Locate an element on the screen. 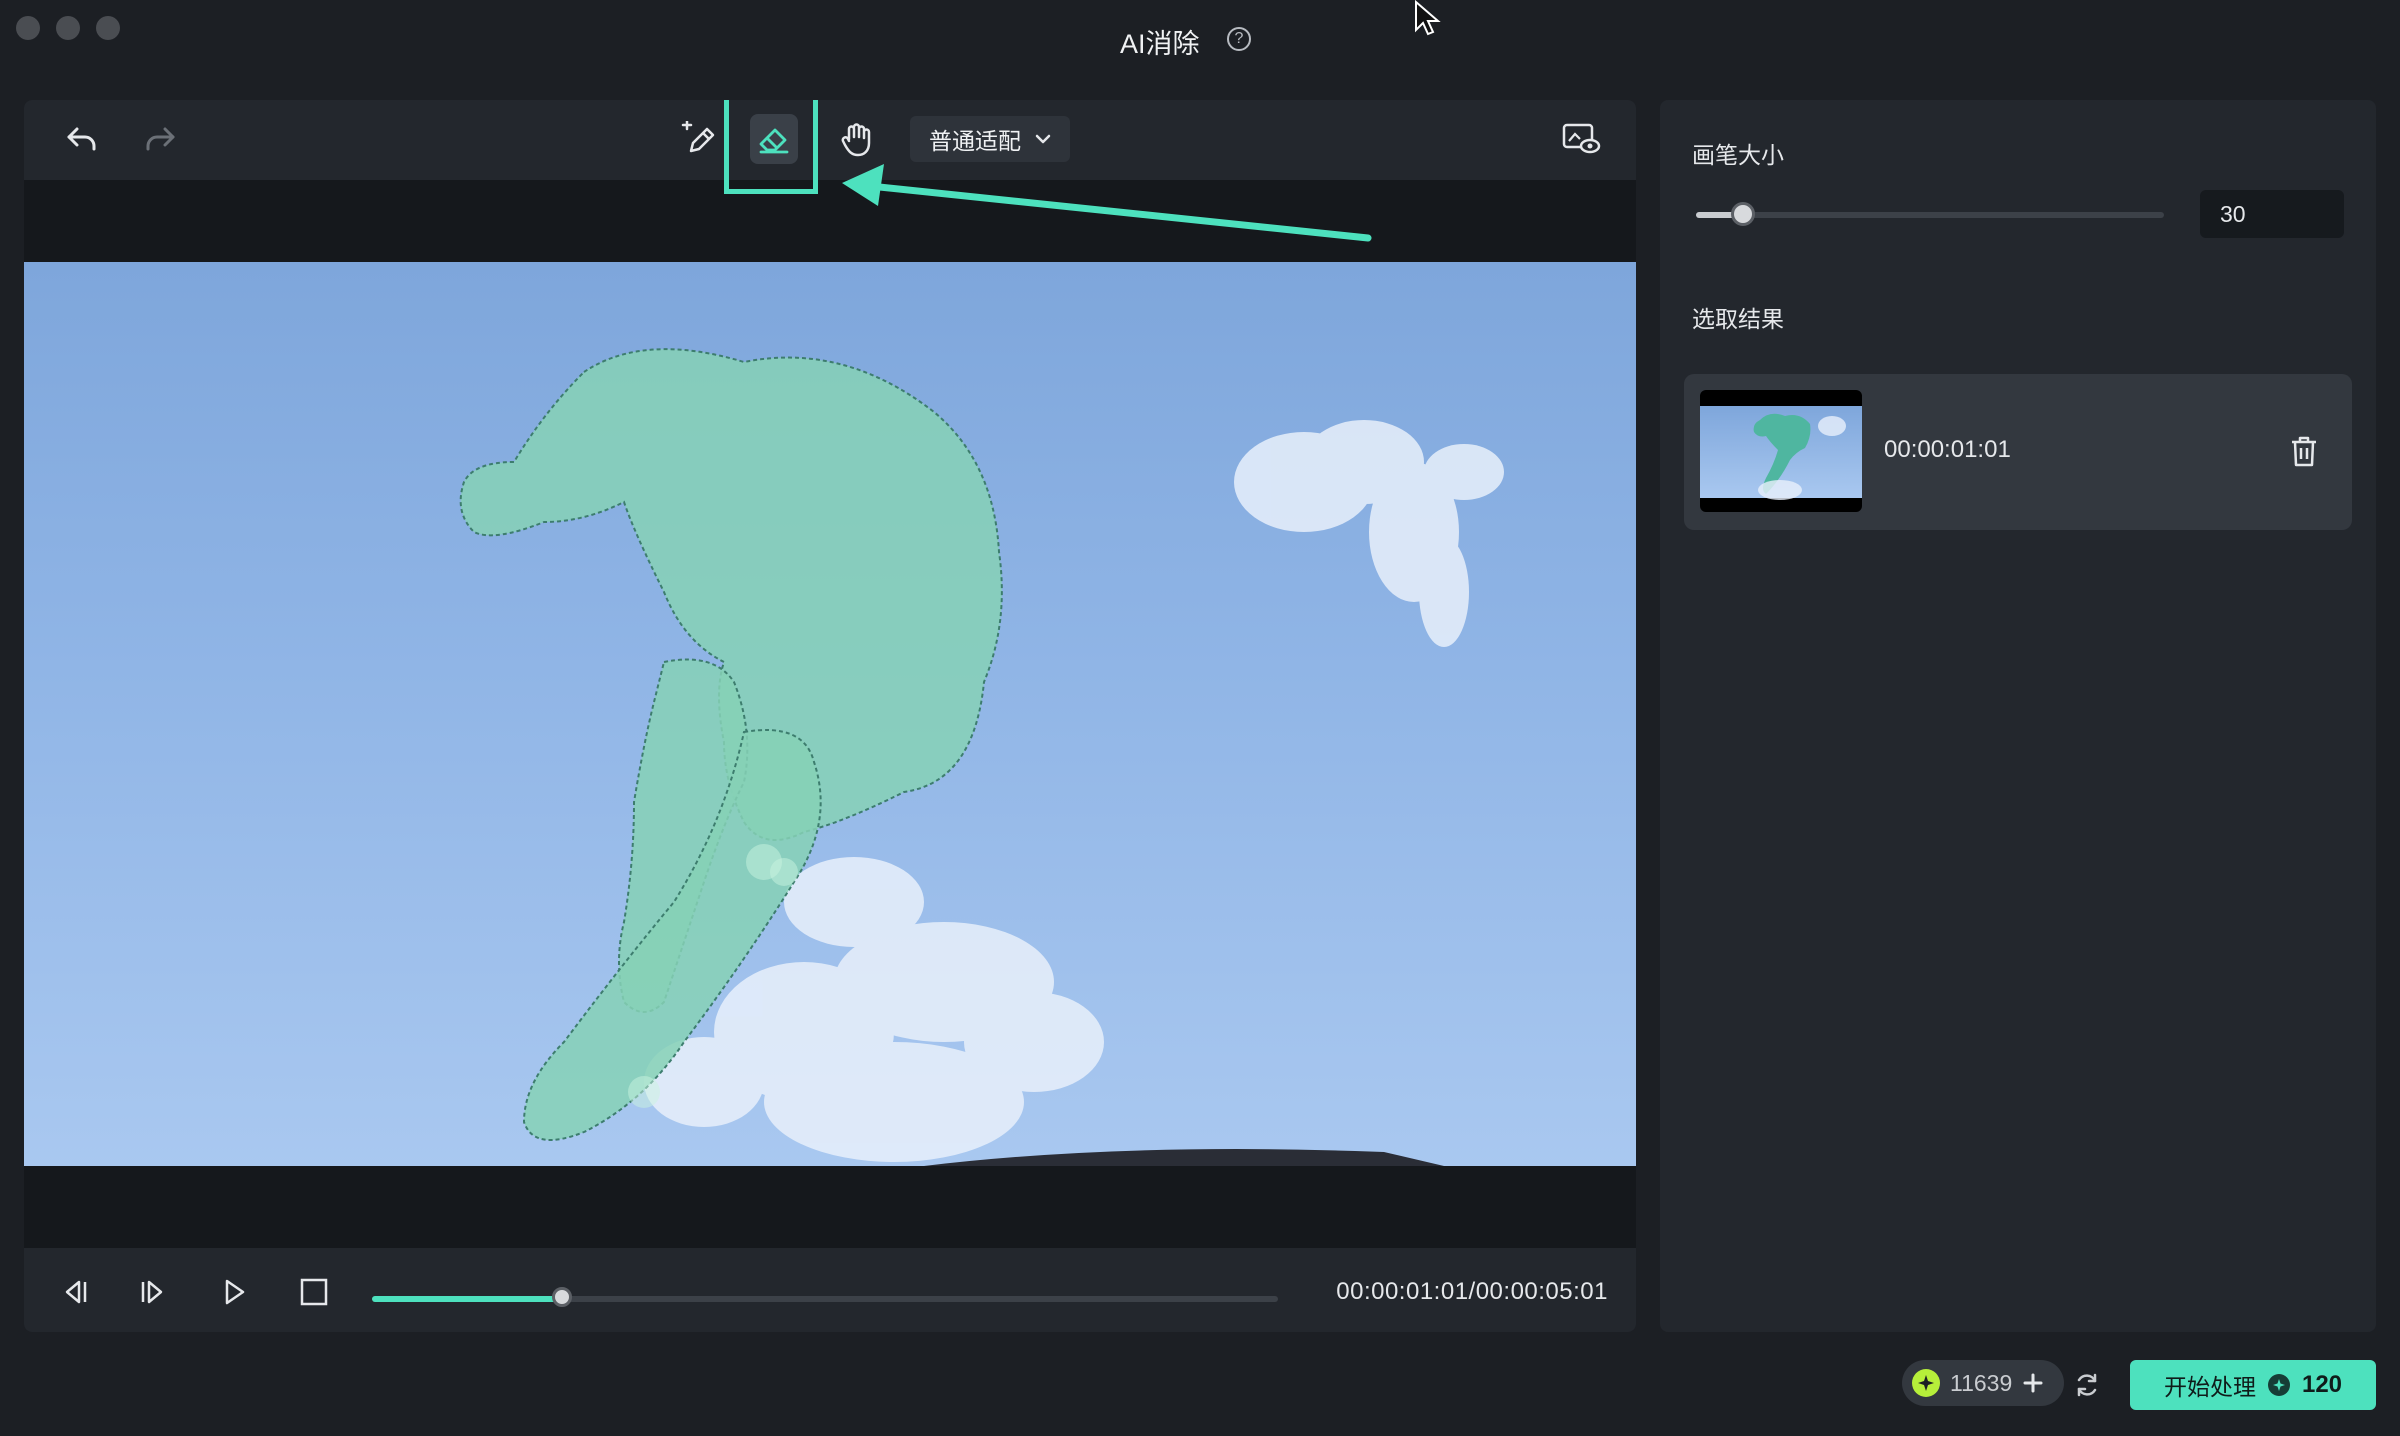 This screenshot has width=2400, height=1436. delete-result-button is located at coordinates (2304, 453).